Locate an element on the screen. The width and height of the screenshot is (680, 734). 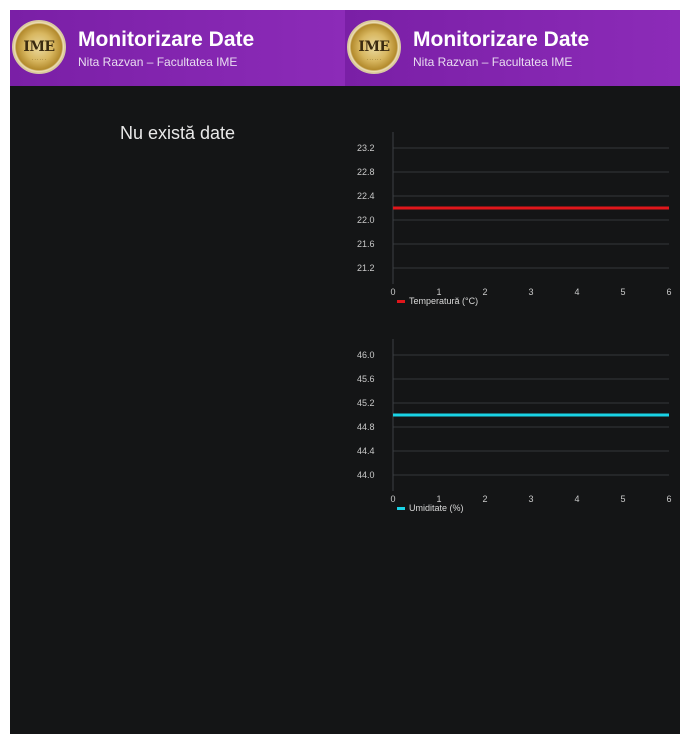
y-tick-label: 21.6 is located at coordinates (366, 244).